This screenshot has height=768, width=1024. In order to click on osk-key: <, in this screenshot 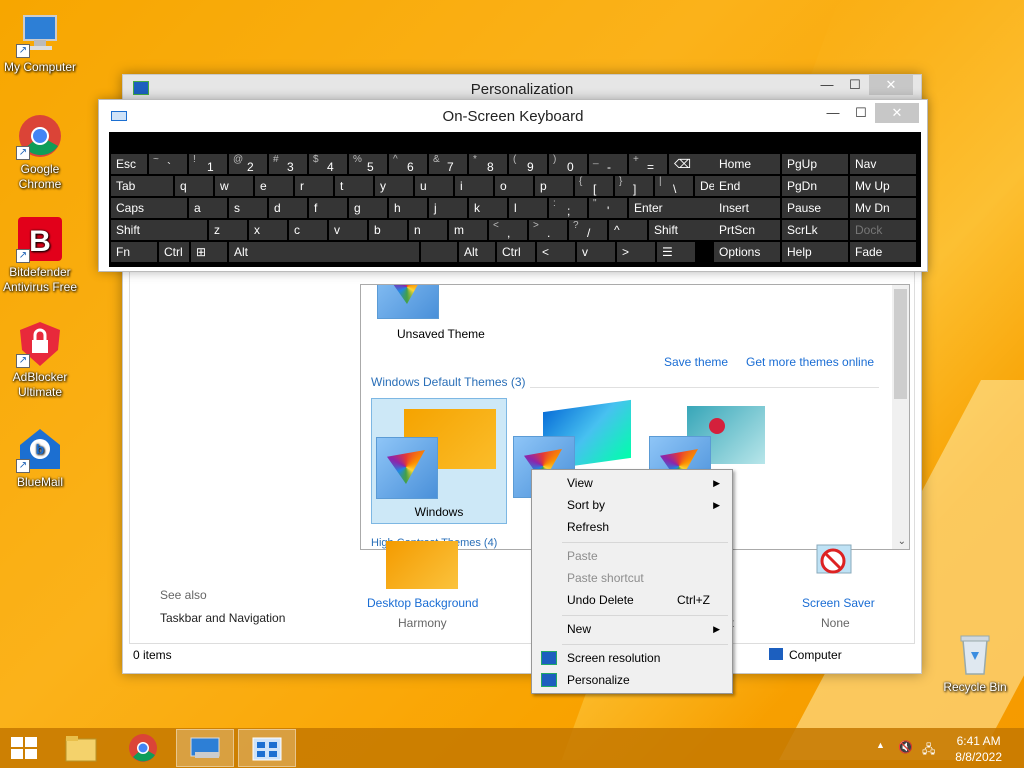, I will do `click(508, 230)`.